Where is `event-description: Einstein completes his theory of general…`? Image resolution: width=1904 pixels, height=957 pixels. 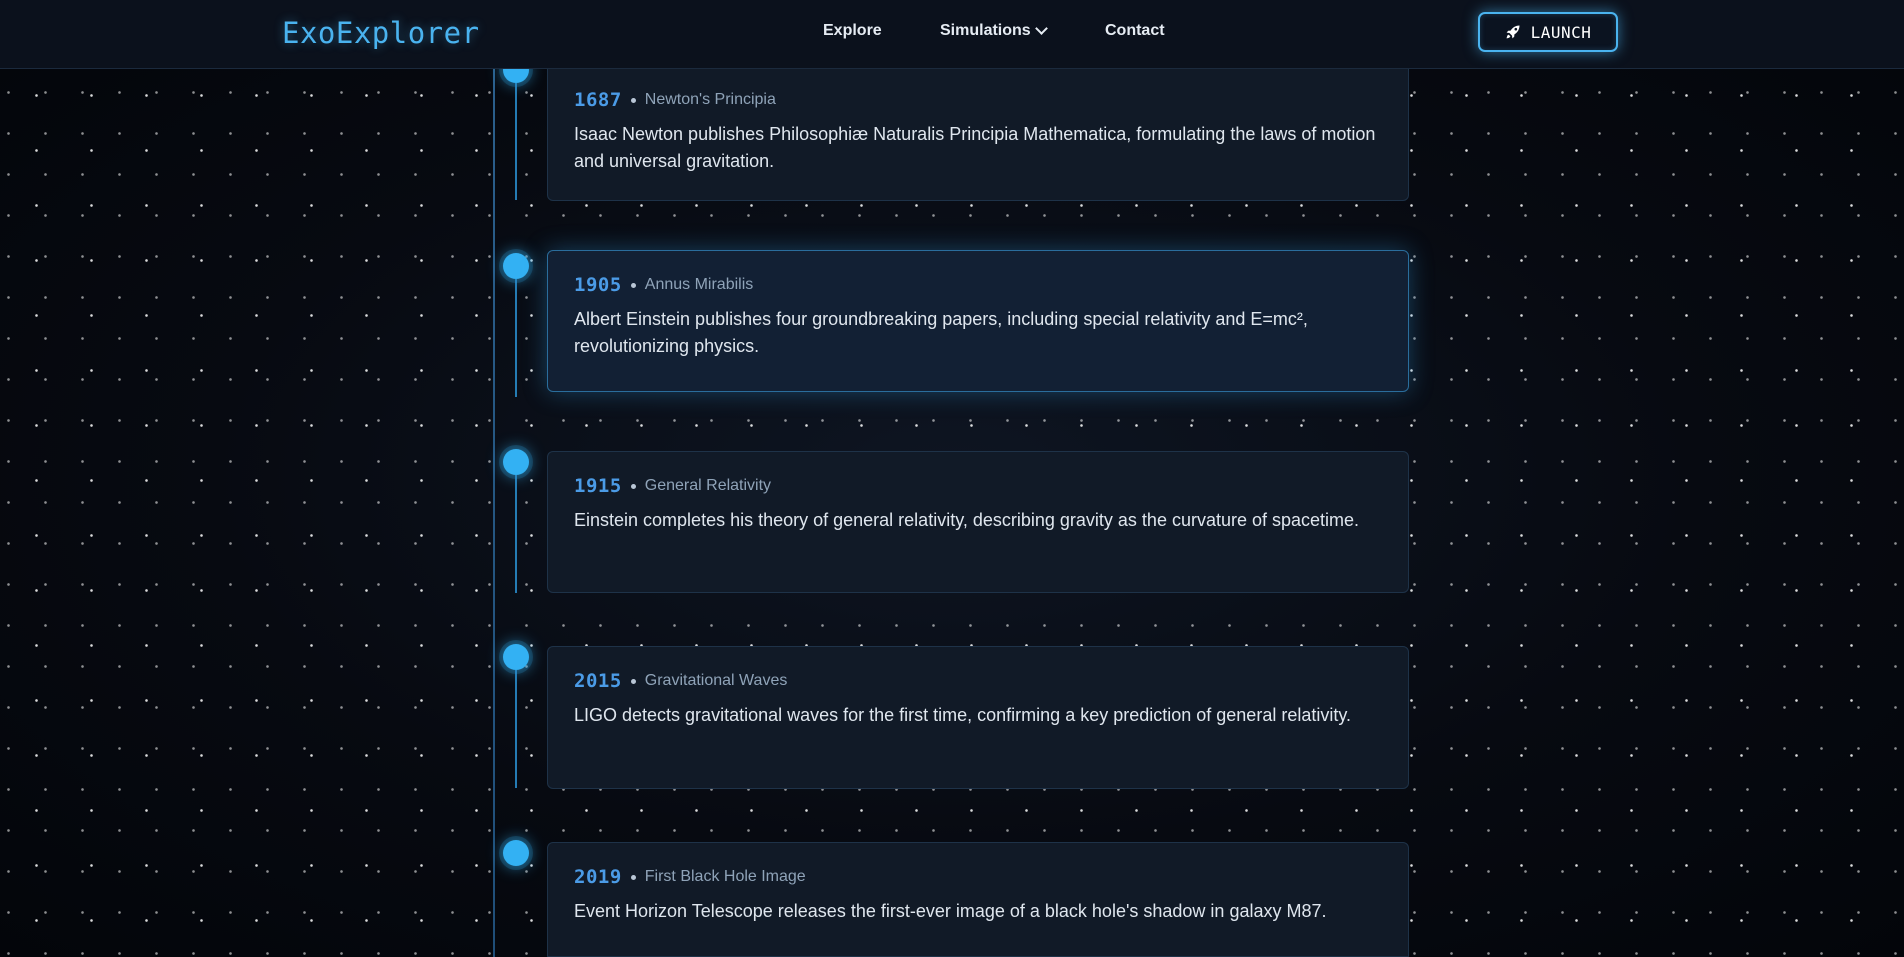 event-description: Einstein completes his theory of general… is located at coordinates (967, 520).